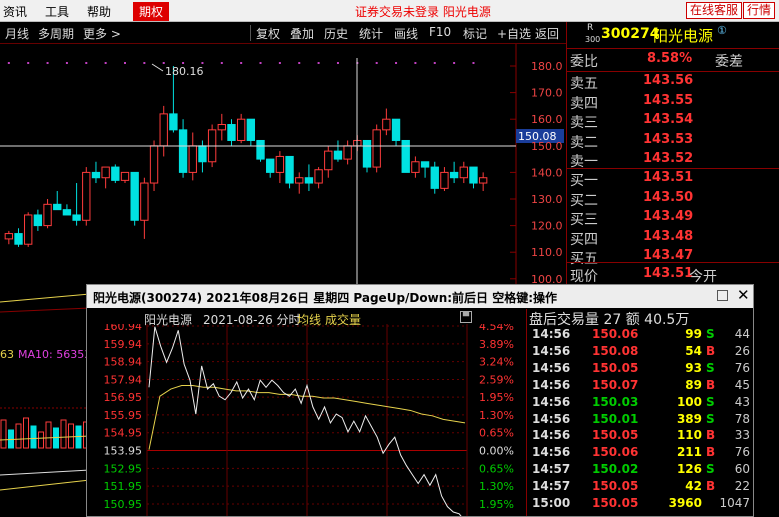  I want to click on quote-divider, so click(673, 168).